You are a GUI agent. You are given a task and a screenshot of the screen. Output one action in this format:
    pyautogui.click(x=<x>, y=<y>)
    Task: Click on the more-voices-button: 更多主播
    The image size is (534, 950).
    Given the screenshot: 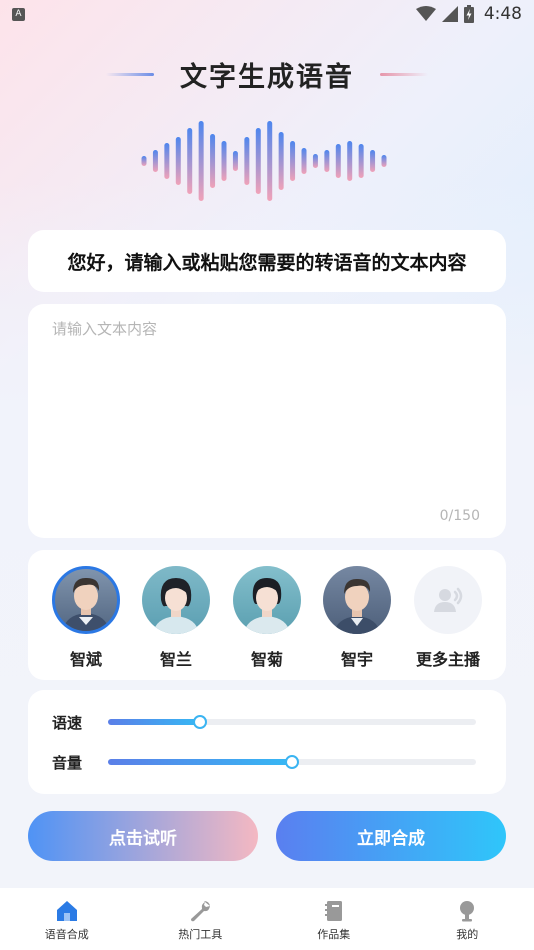 What is the action you would take?
    pyautogui.click(x=448, y=618)
    